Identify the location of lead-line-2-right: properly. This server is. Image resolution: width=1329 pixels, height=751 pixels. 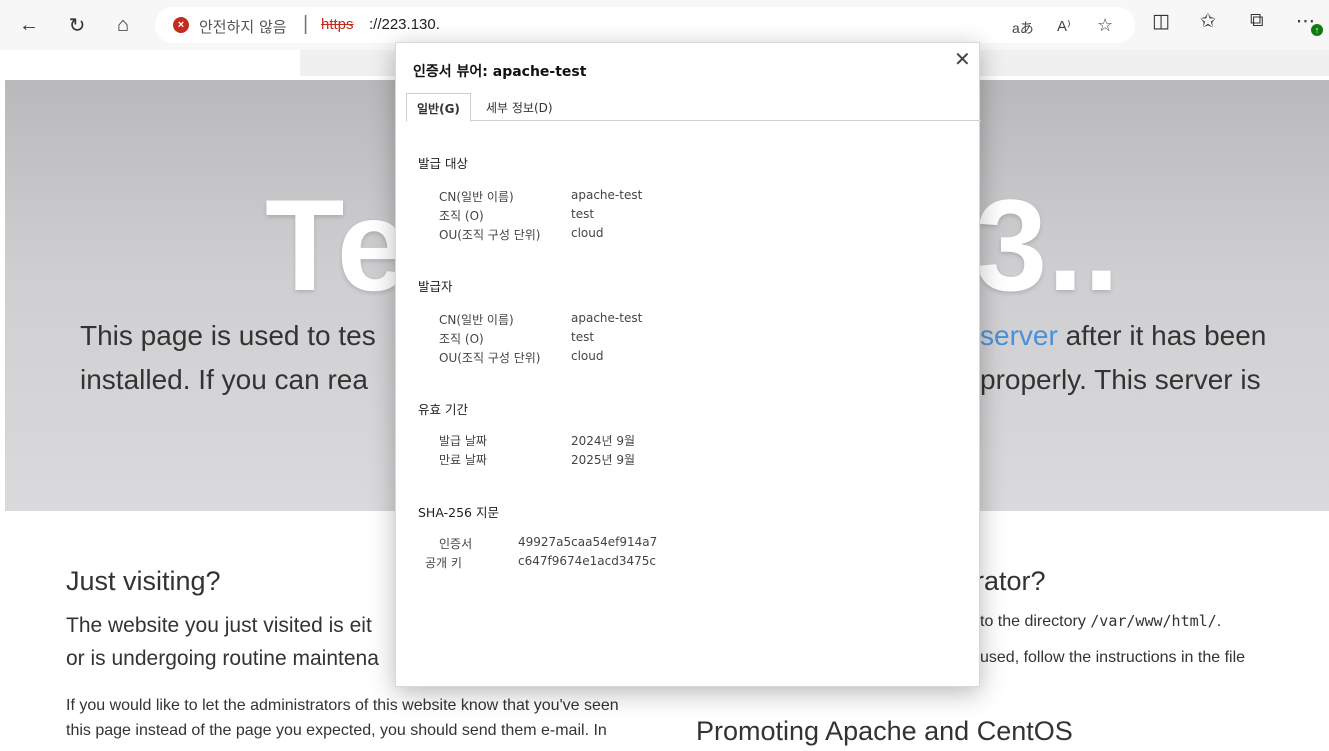
(1120, 379).